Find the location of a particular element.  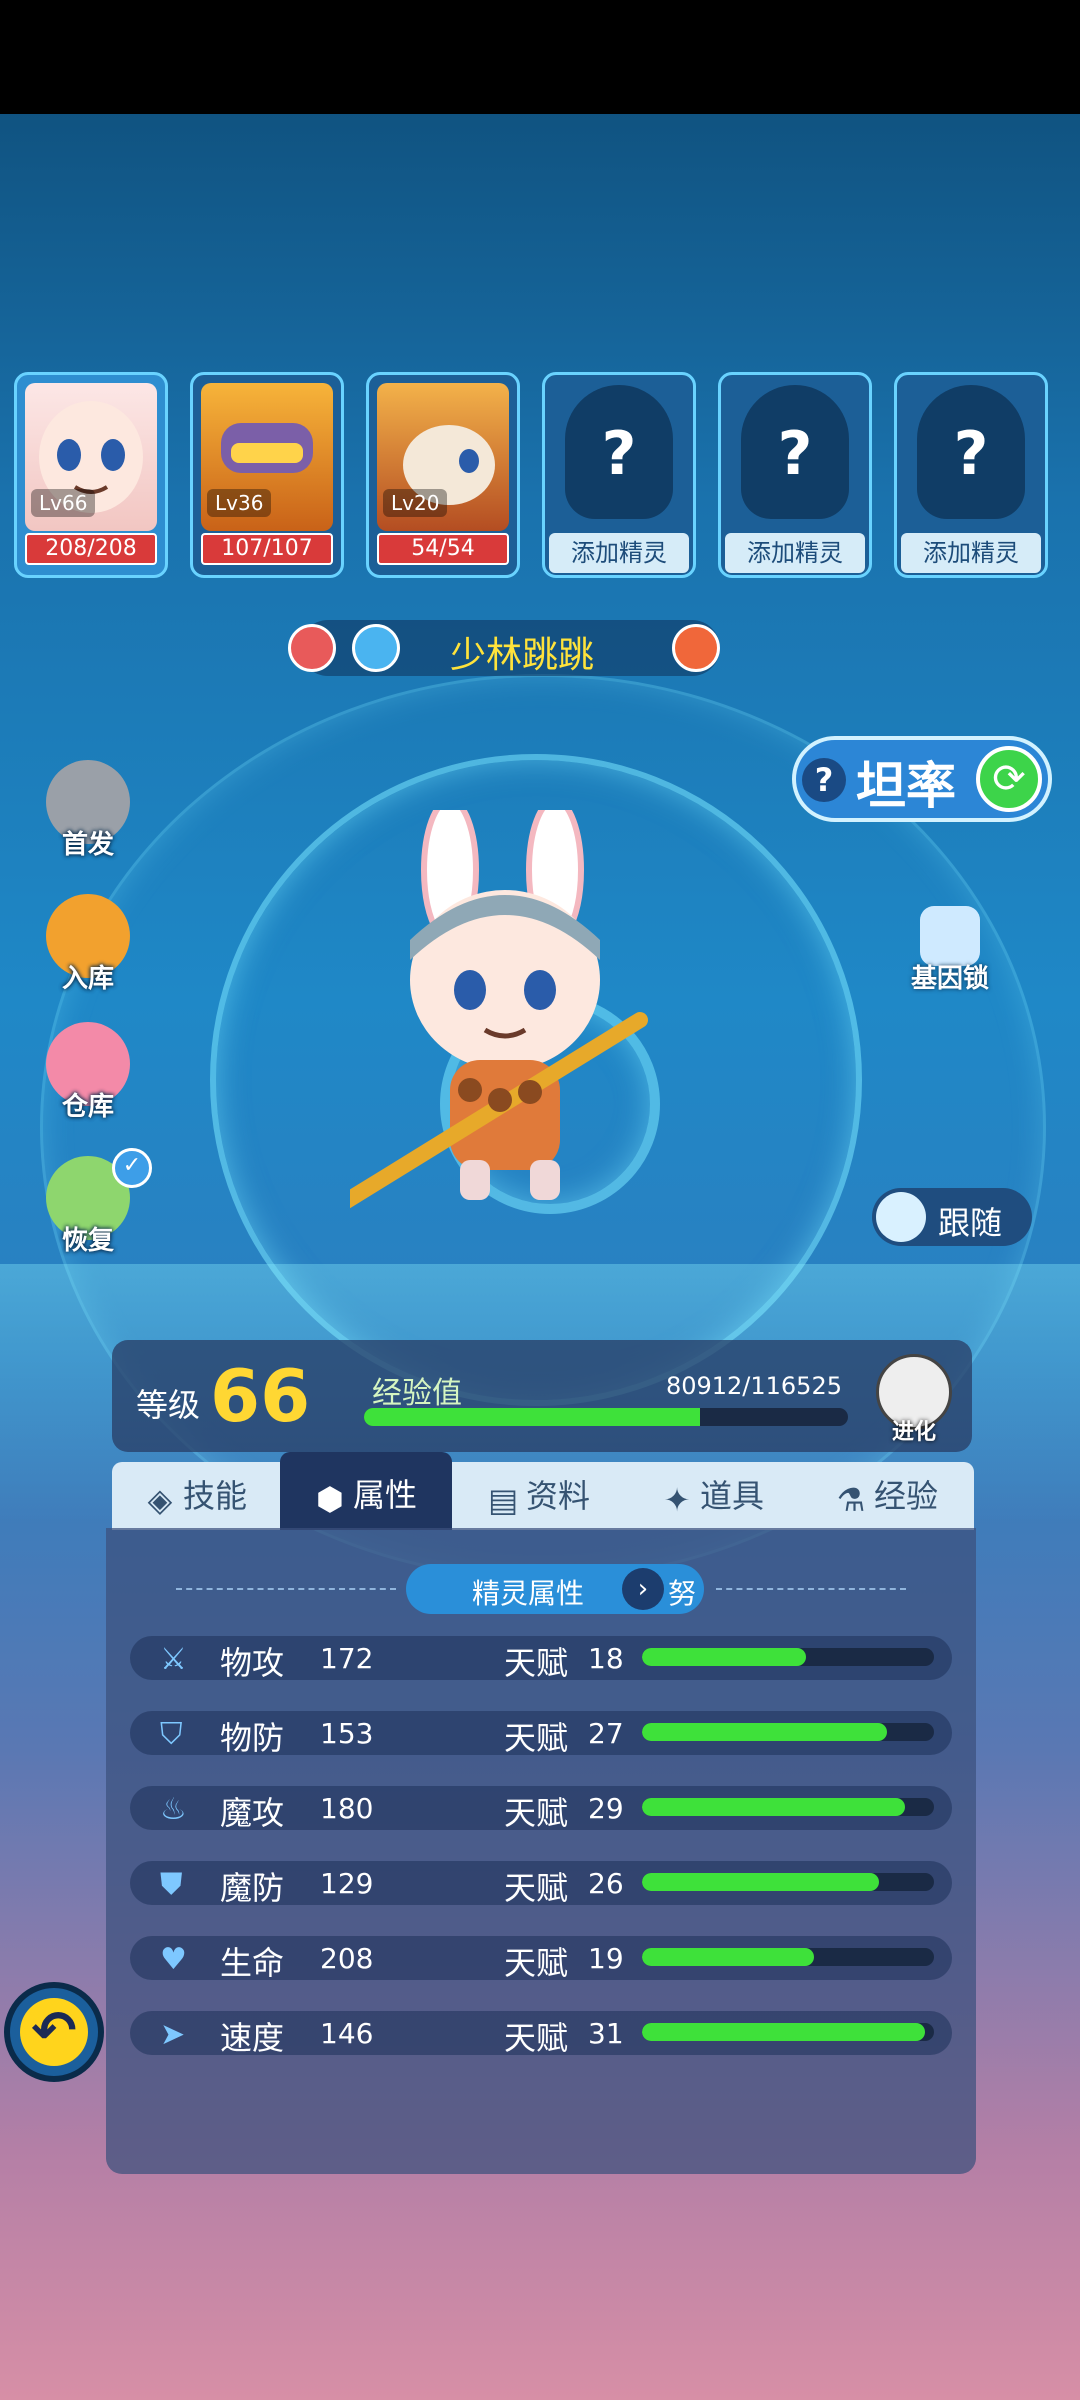

diamond-up-icon: ◈ is located at coordinates (160, 1500).